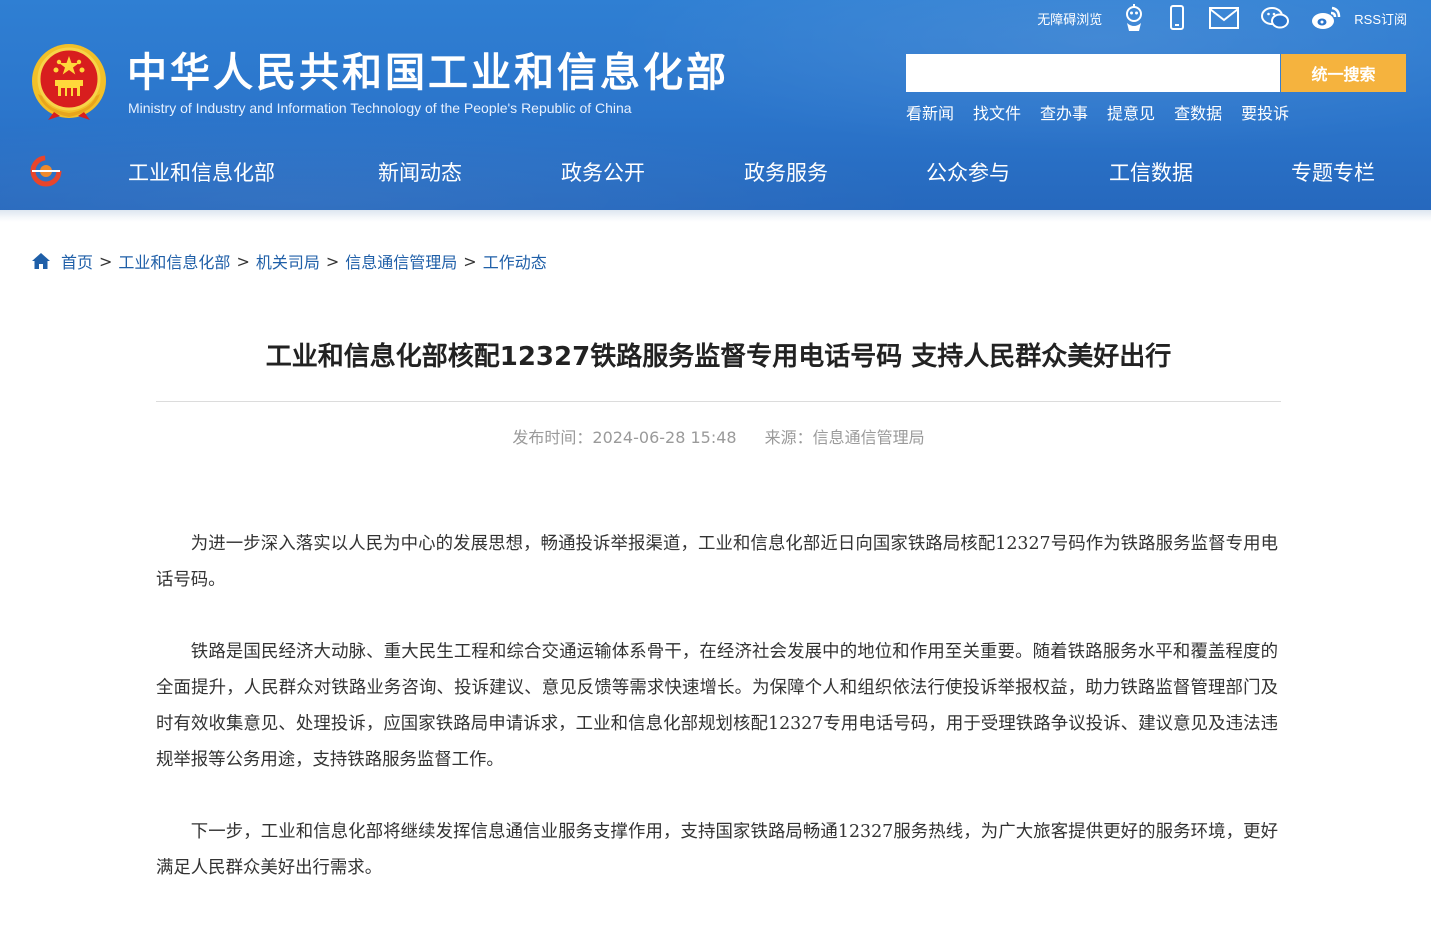 The image size is (1431, 925). What do you see at coordinates (41, 261) in the screenshot?
I see `home-icon` at bounding box center [41, 261].